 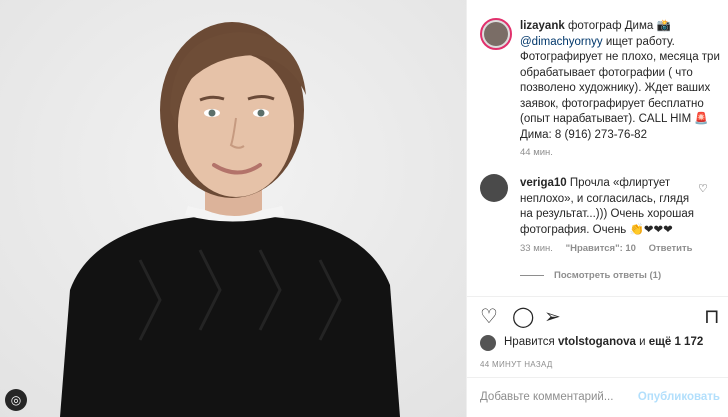 What do you see at coordinates (542, 26) in the screenshot?
I see `author-username: lizayank` at bounding box center [542, 26].